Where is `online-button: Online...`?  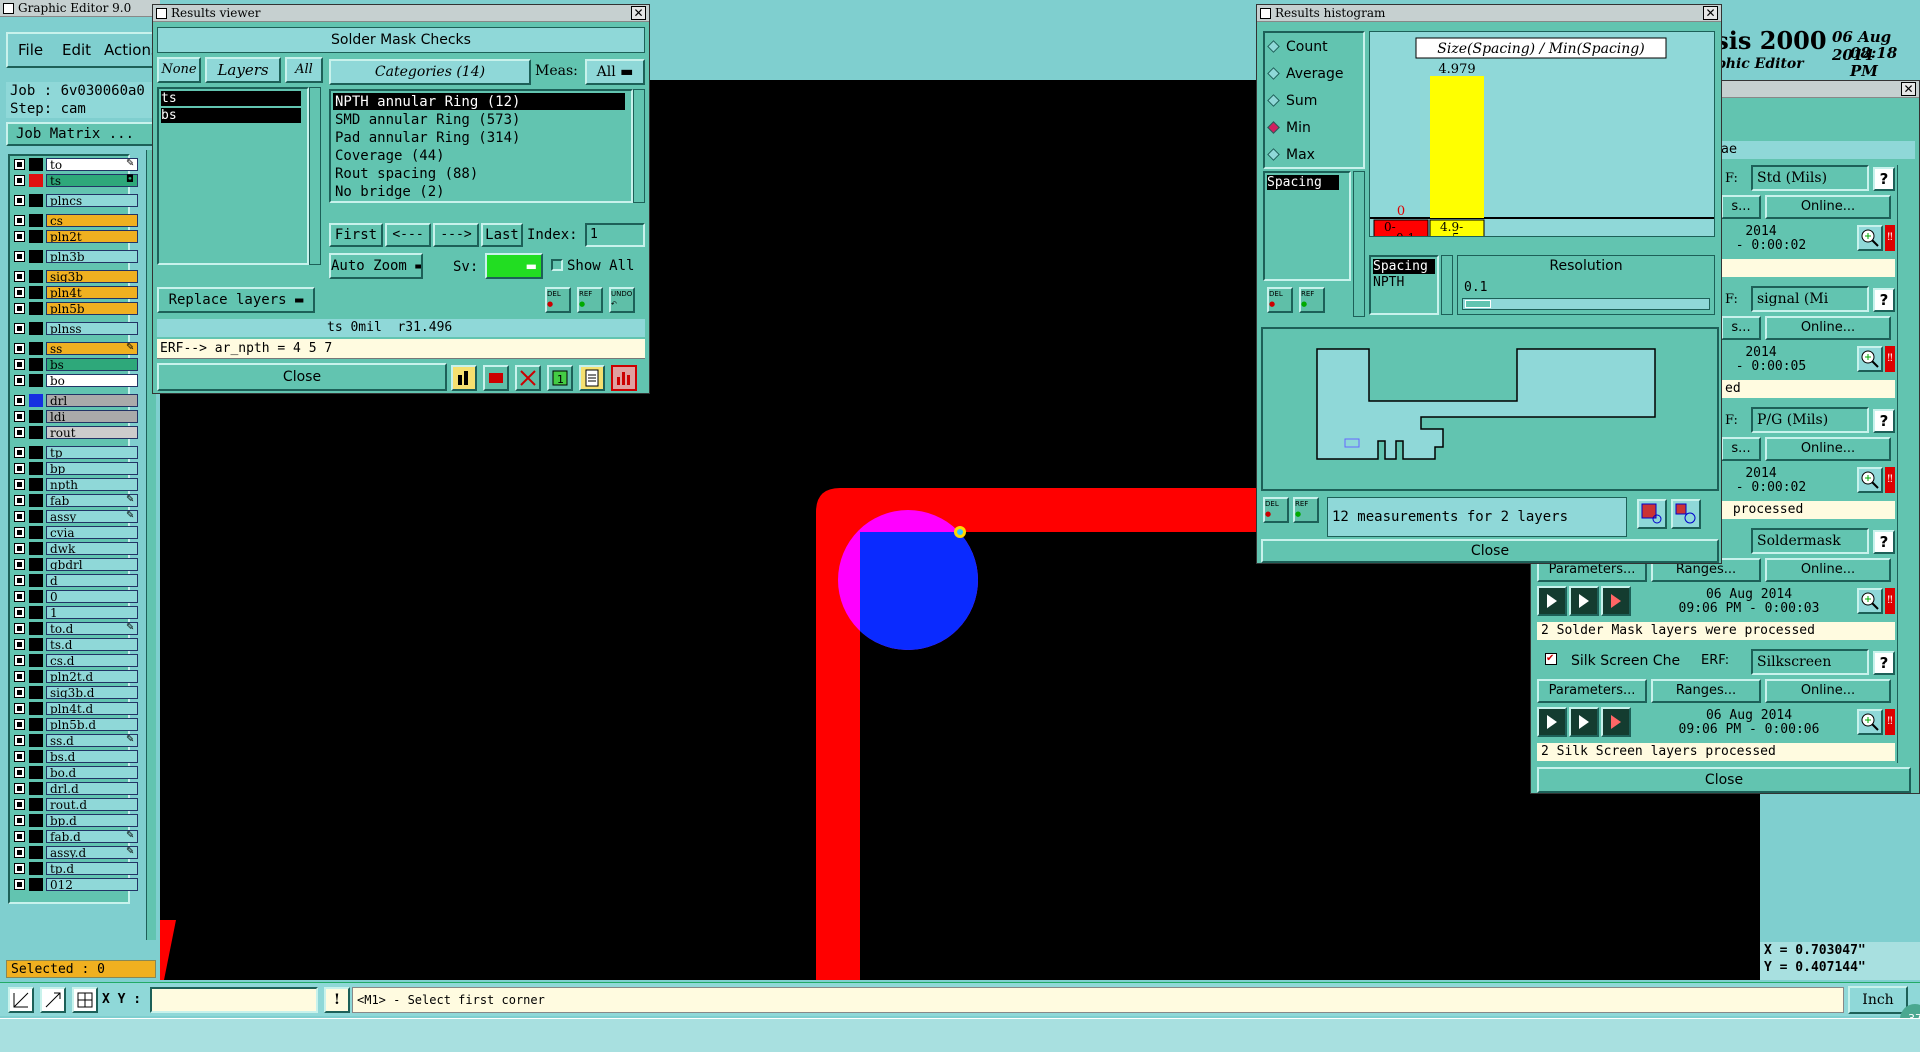 online-button: Online... is located at coordinates (1828, 449).